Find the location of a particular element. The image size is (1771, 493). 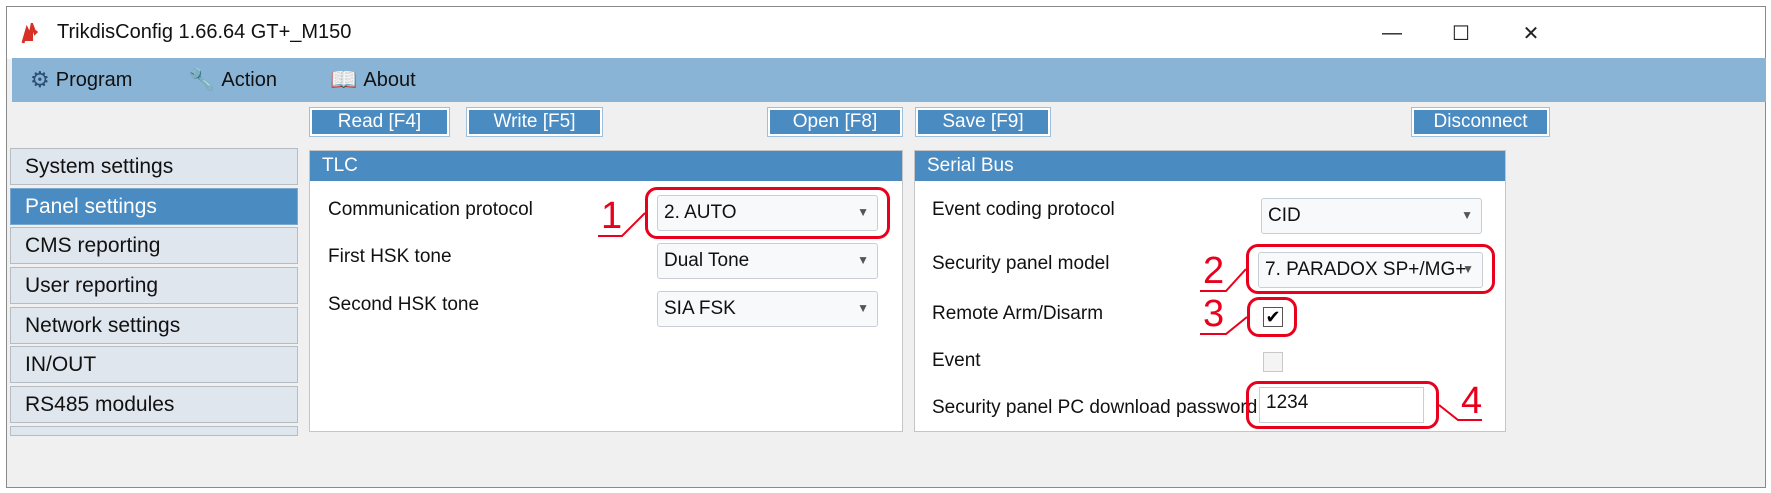

first-hsk-tone-value: Dual Tone is located at coordinates (707, 260).